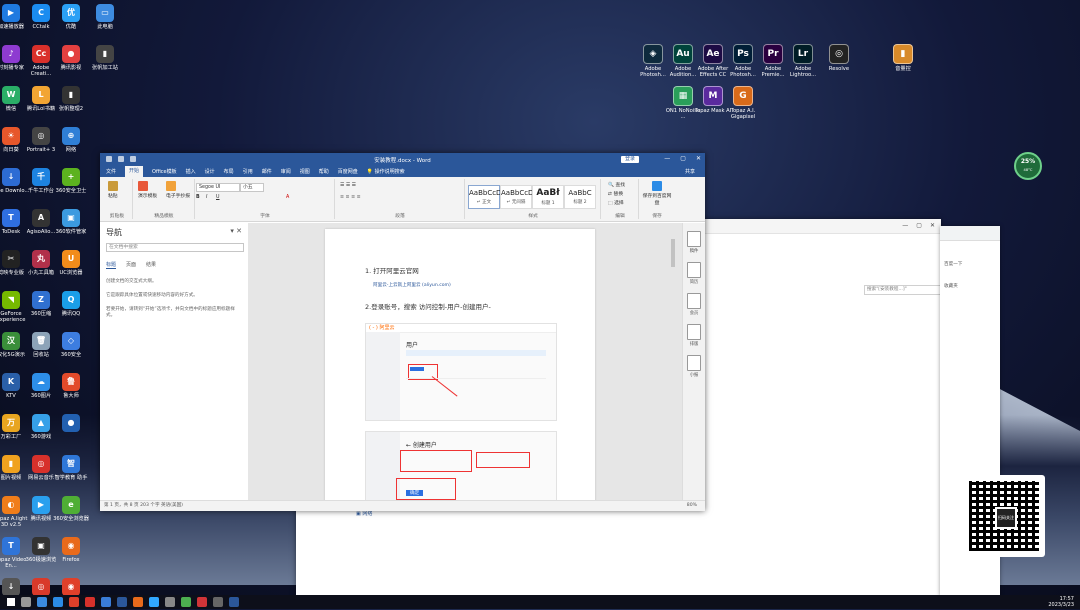 This screenshot has width=1080, height=610. What do you see at coordinates (236, 231) in the screenshot?
I see `close-icon: ▾ ✕` at bounding box center [236, 231].